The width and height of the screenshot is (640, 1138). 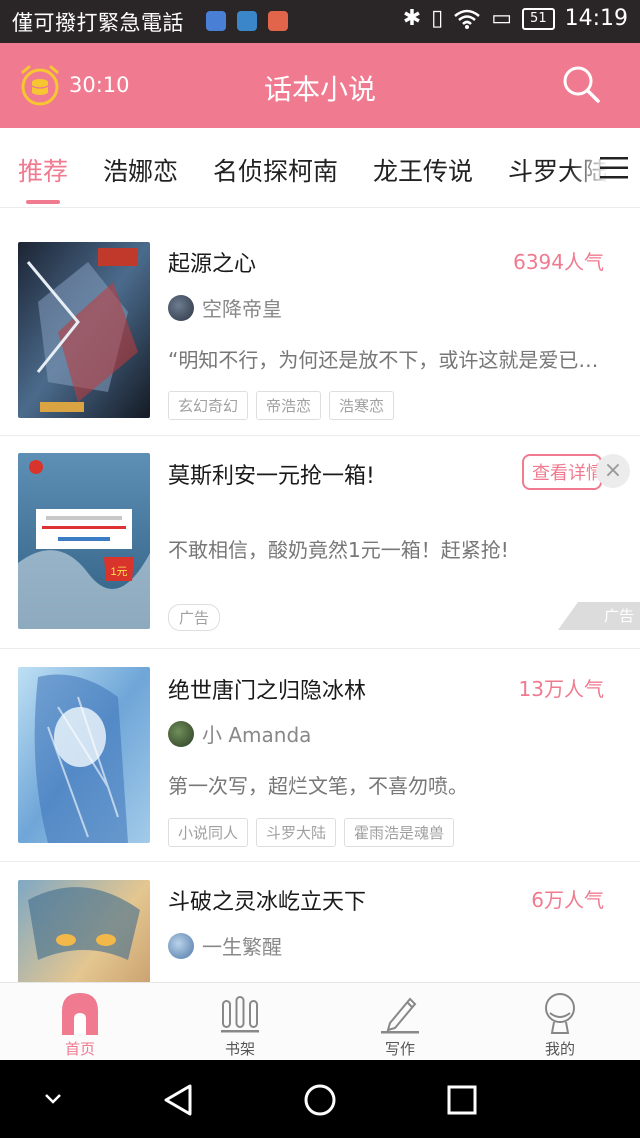 What do you see at coordinates (320, 922) in the screenshot?
I see `book-card: 斗破之灵冰屹立天下 6万人气 一生繁醒` at bounding box center [320, 922].